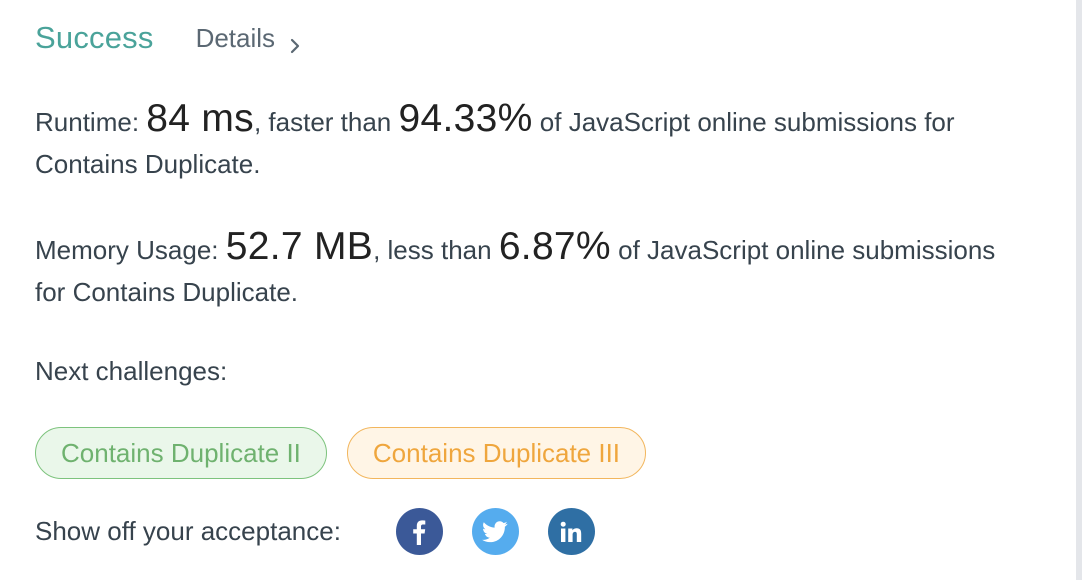  What do you see at coordinates (496, 453) in the screenshot?
I see `challenge-contains-duplicate-iii: Contains Duplicate III` at bounding box center [496, 453].